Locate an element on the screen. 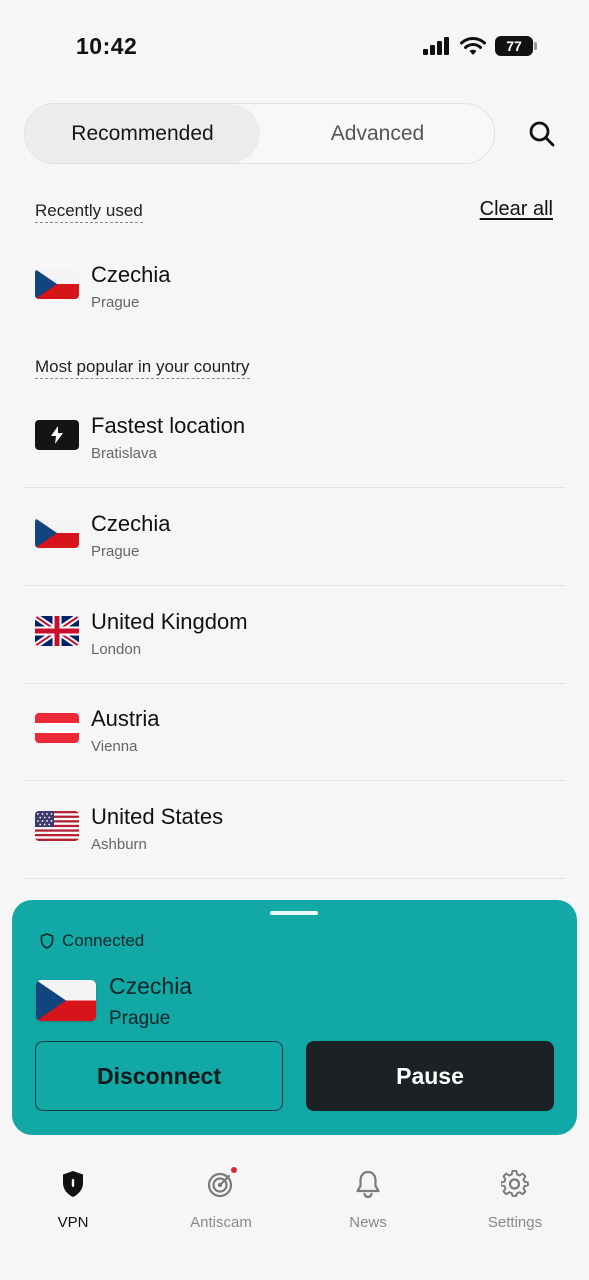 The image size is (589, 1280). nav-label: News is located at coordinates (368, 1222).